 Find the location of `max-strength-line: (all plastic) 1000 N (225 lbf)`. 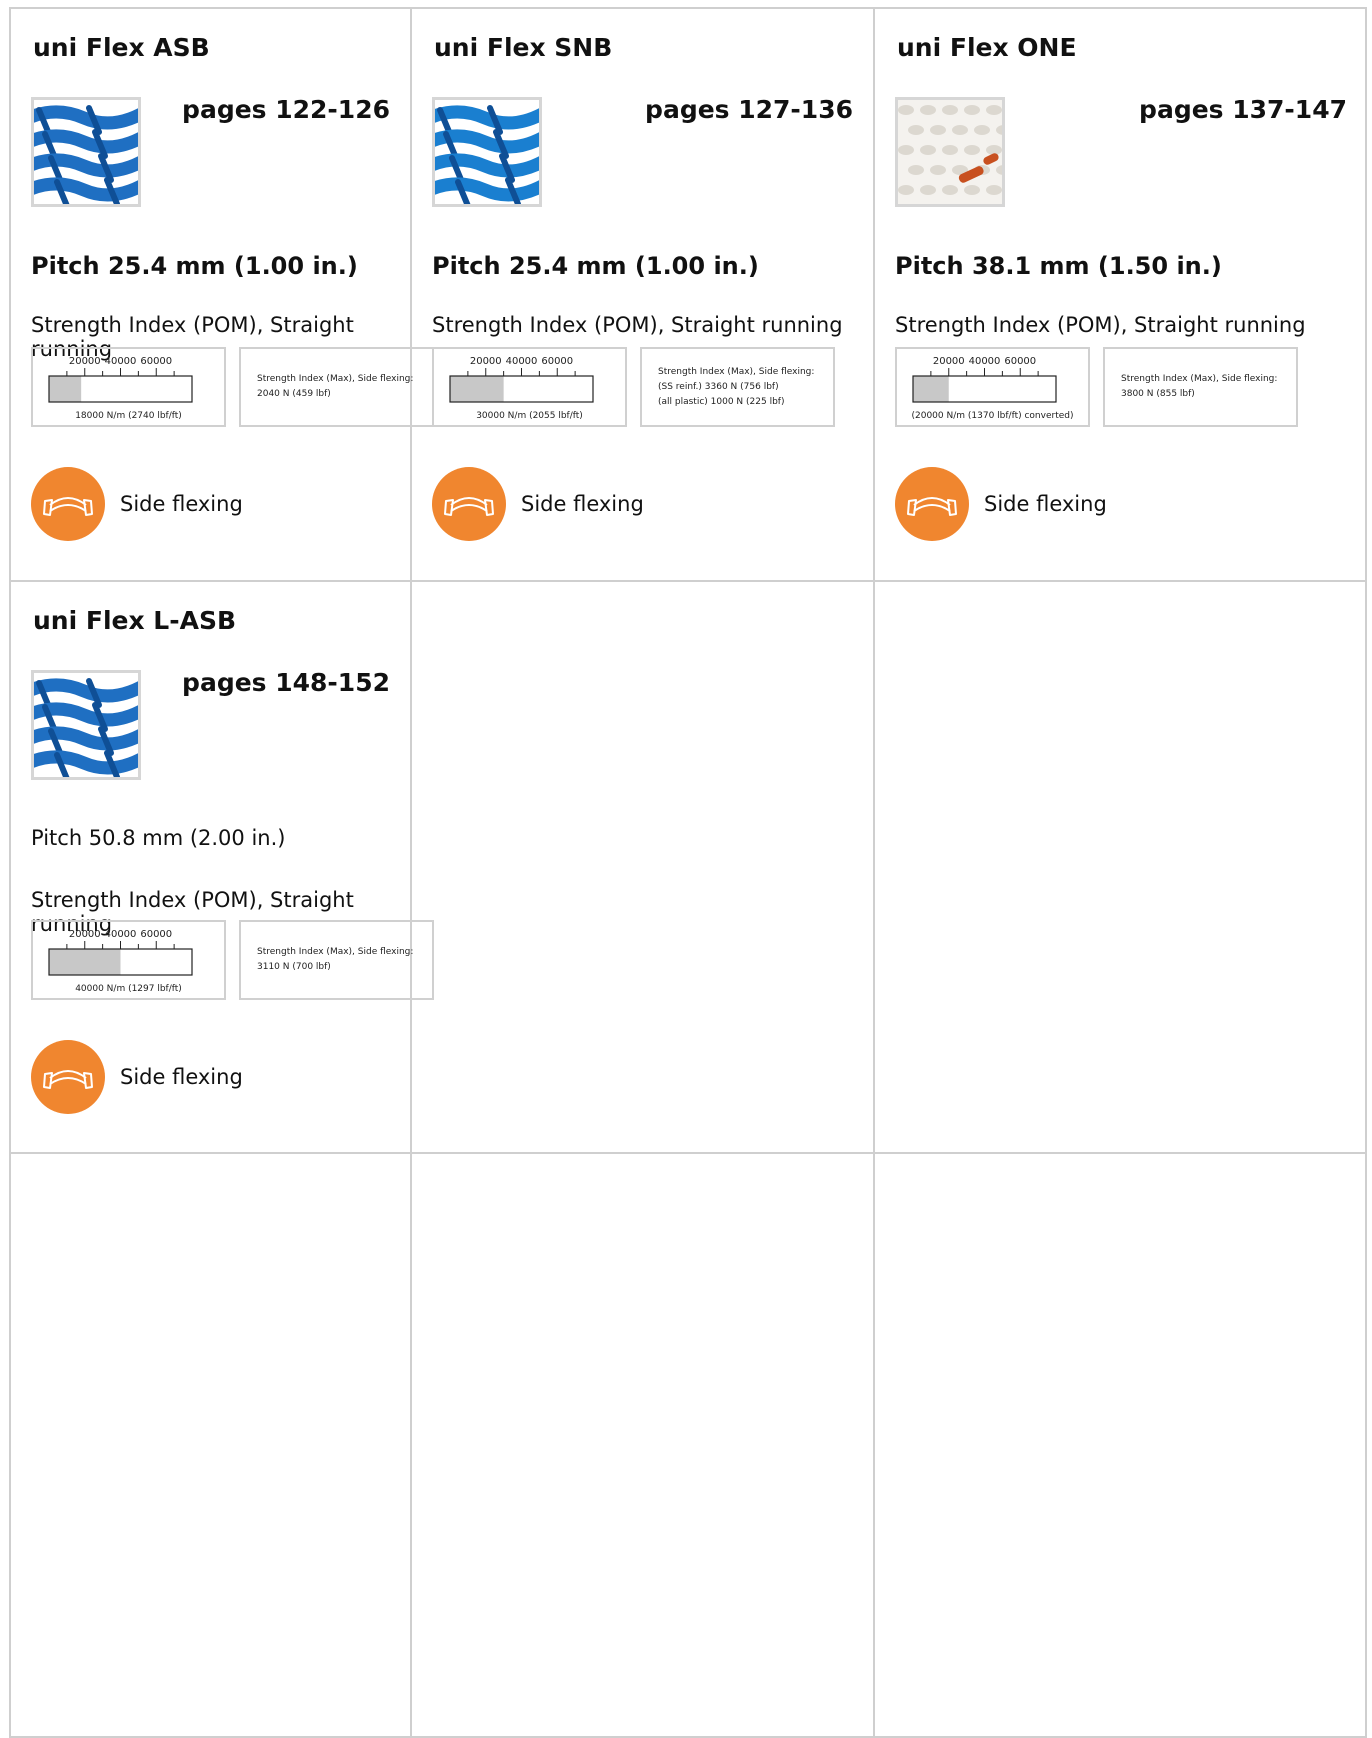

max-strength-line: (all plastic) 1000 N (225 lbf) is located at coordinates (721, 401).